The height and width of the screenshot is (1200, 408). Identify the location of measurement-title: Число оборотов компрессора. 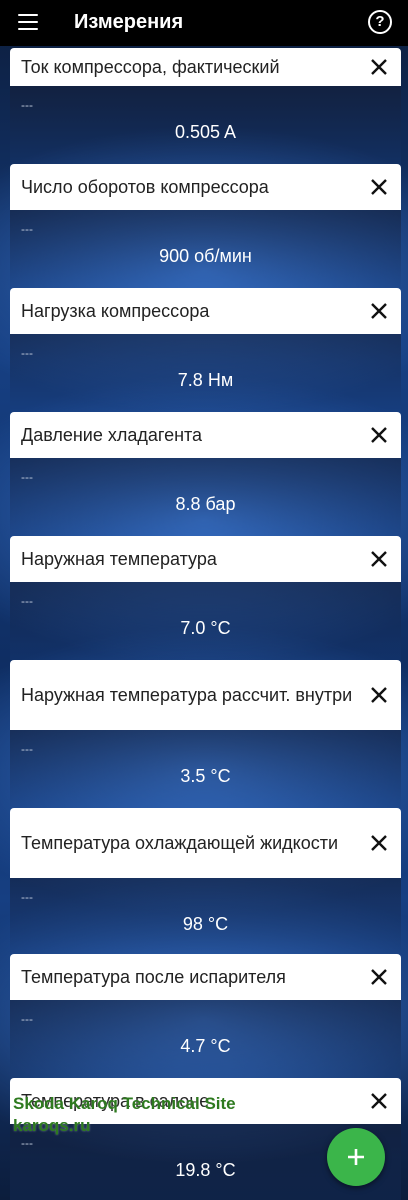
(145, 186).